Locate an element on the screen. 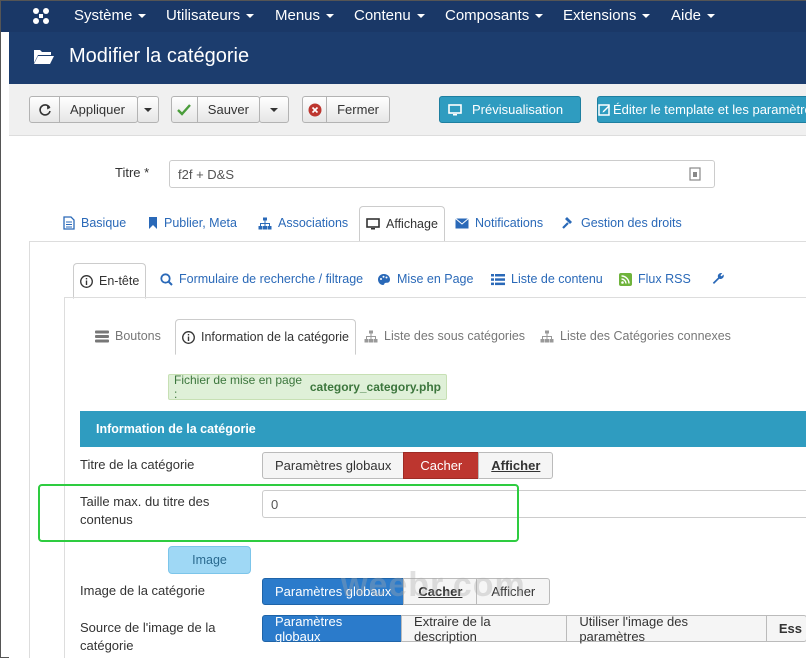  option-extract-description: Extraire de la description is located at coordinates (484, 629).